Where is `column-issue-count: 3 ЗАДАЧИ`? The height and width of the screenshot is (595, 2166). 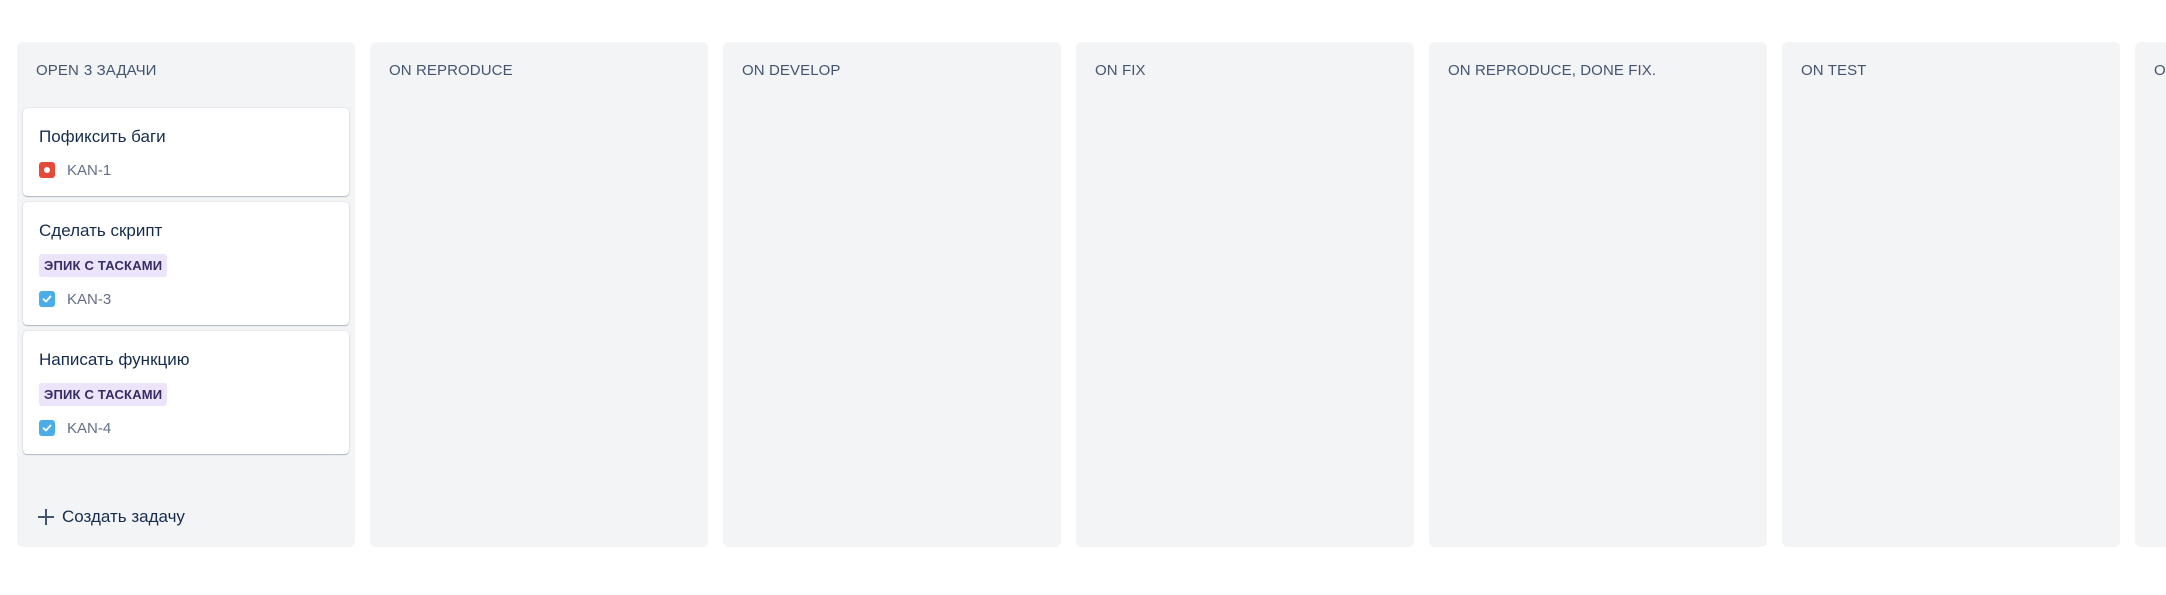 column-issue-count: 3 ЗАДАЧИ is located at coordinates (120, 70).